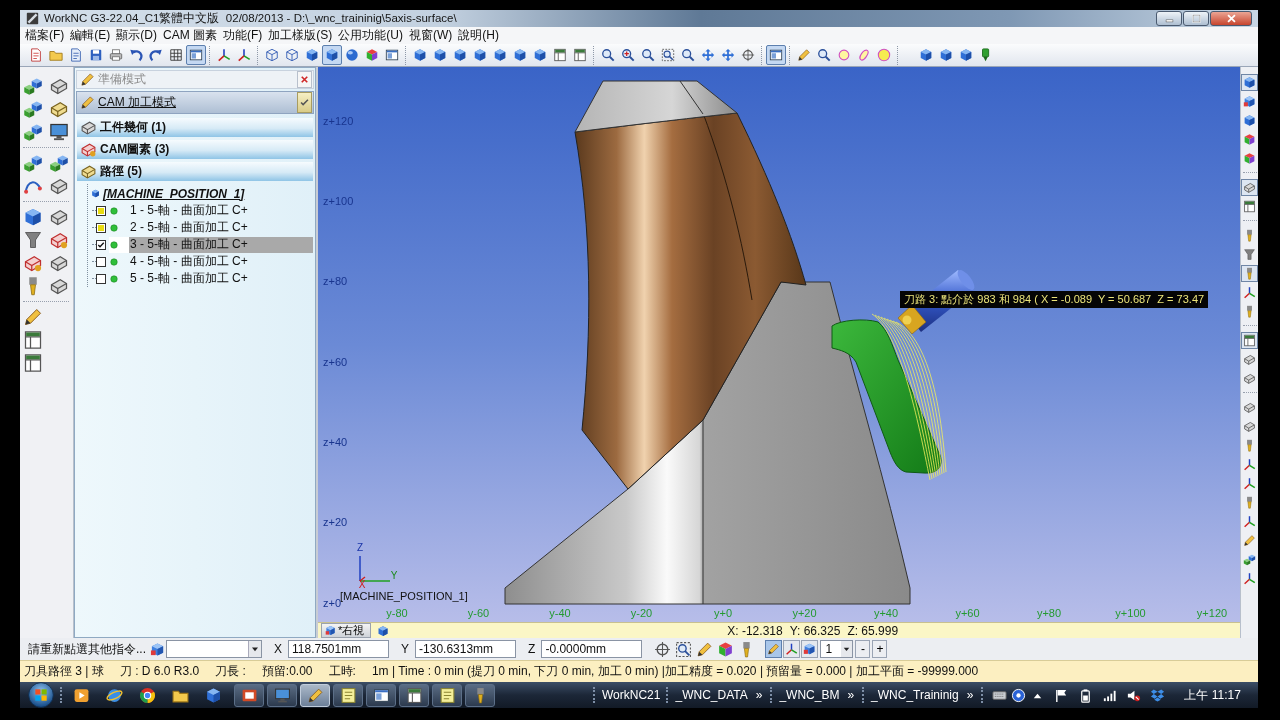  I want to click on crosshair-icon, so click(663, 649).